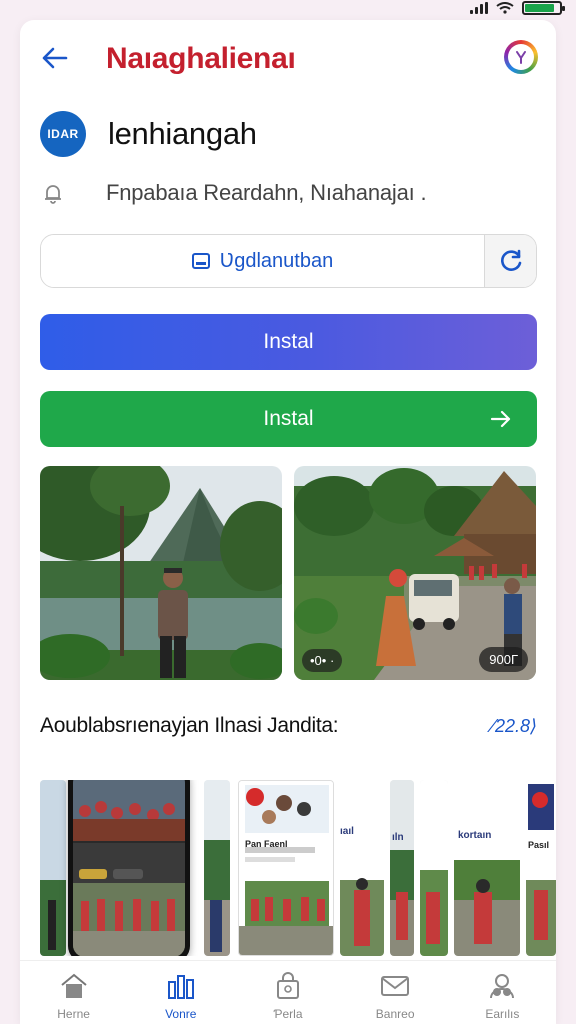 The width and height of the screenshot is (576, 1024). Describe the element at coordinates (189, 725) in the screenshot. I see `section-title: Aoublabsrıenayjan Ilnasi Jandita:` at that location.